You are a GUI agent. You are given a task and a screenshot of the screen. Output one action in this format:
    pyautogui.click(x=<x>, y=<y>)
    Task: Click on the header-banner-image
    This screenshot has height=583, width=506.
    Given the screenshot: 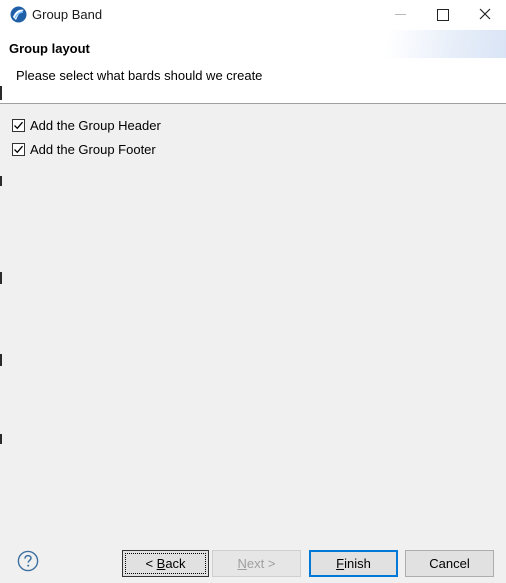 What is the action you would take?
    pyautogui.click(x=421, y=44)
    